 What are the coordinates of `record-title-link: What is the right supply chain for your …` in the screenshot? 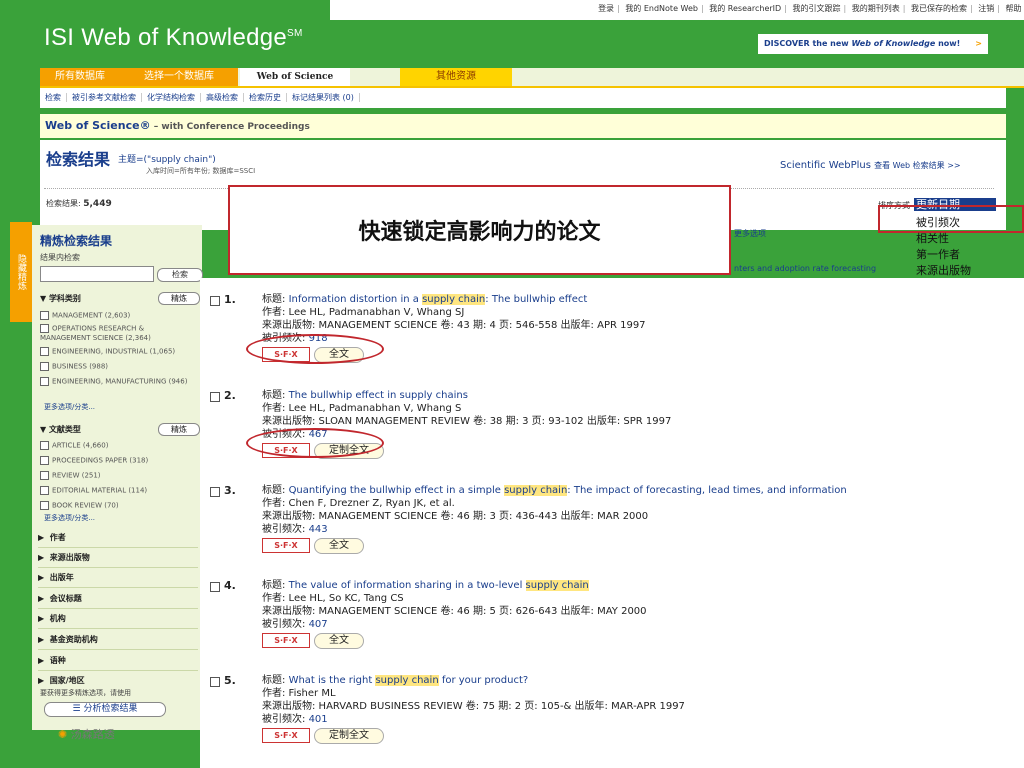 It's located at (408, 680).